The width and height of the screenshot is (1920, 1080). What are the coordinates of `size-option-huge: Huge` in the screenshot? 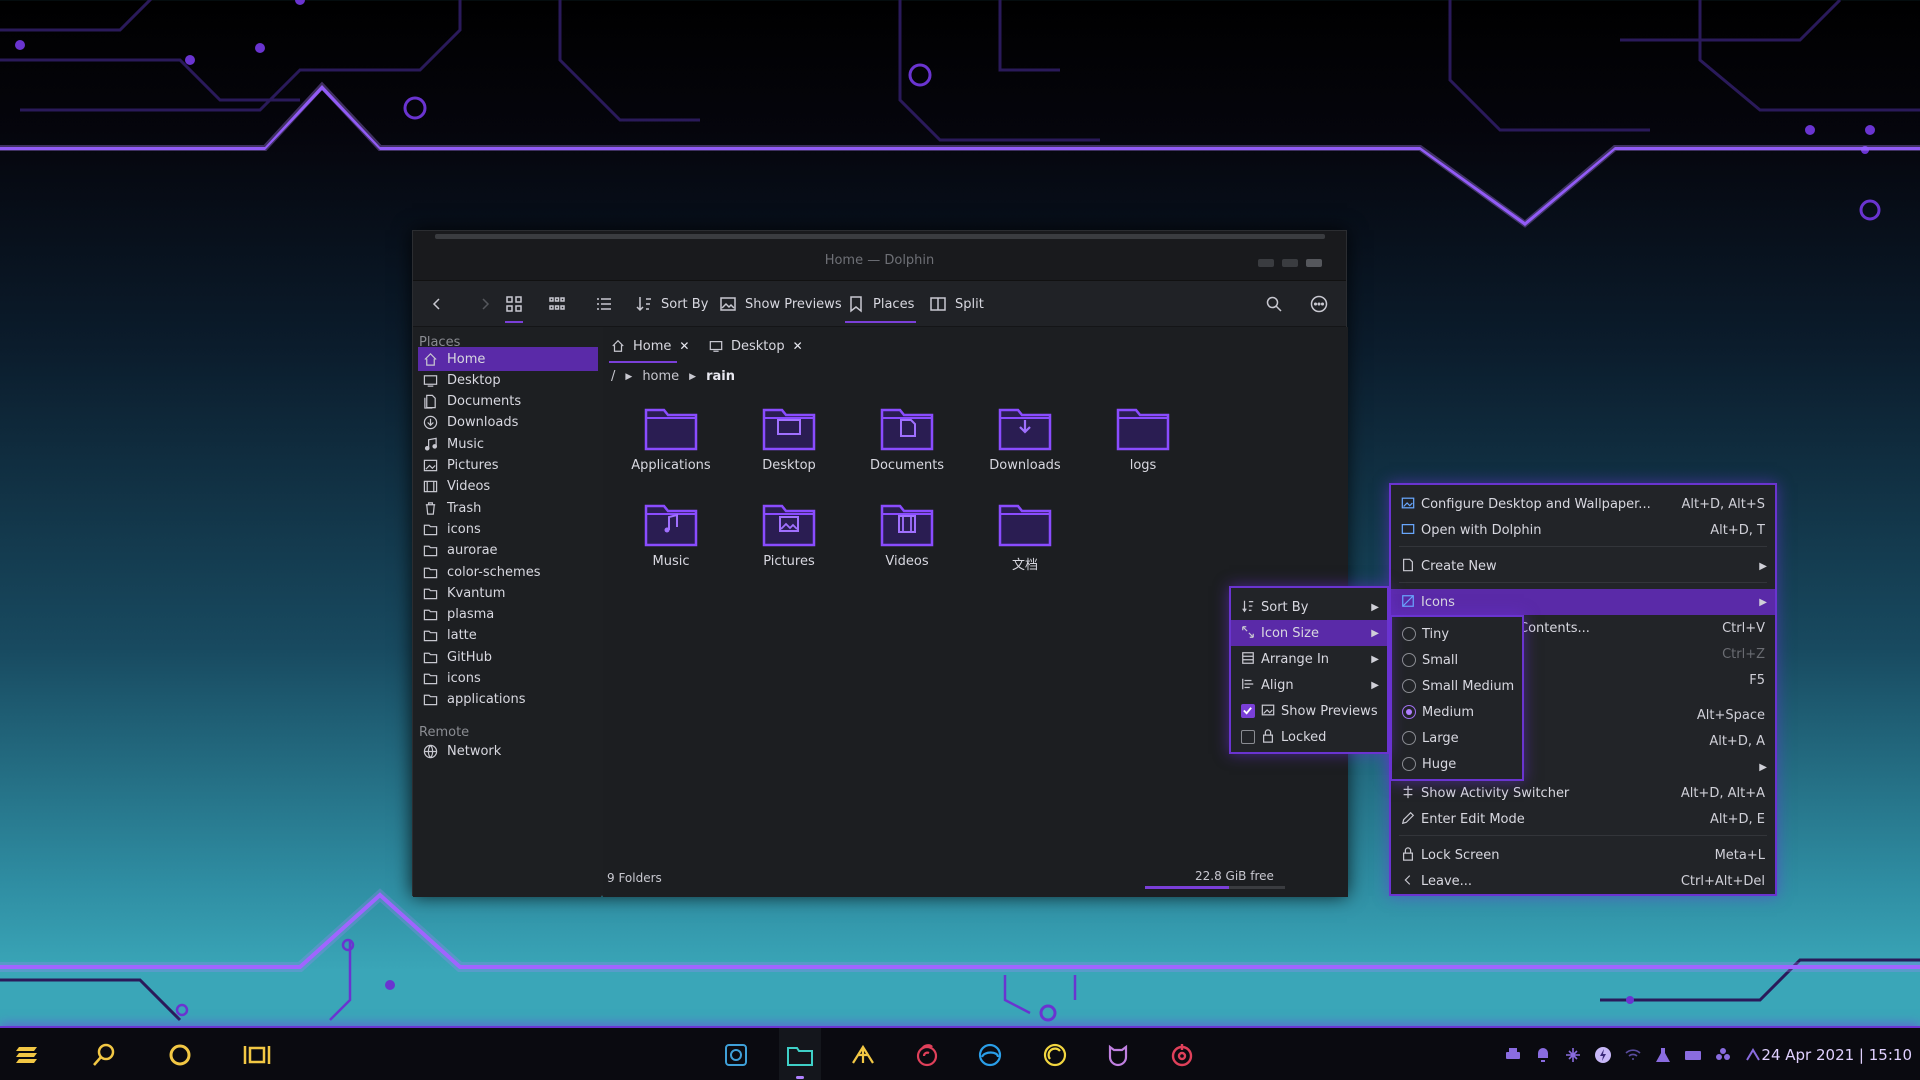 It's located at (1457, 764).